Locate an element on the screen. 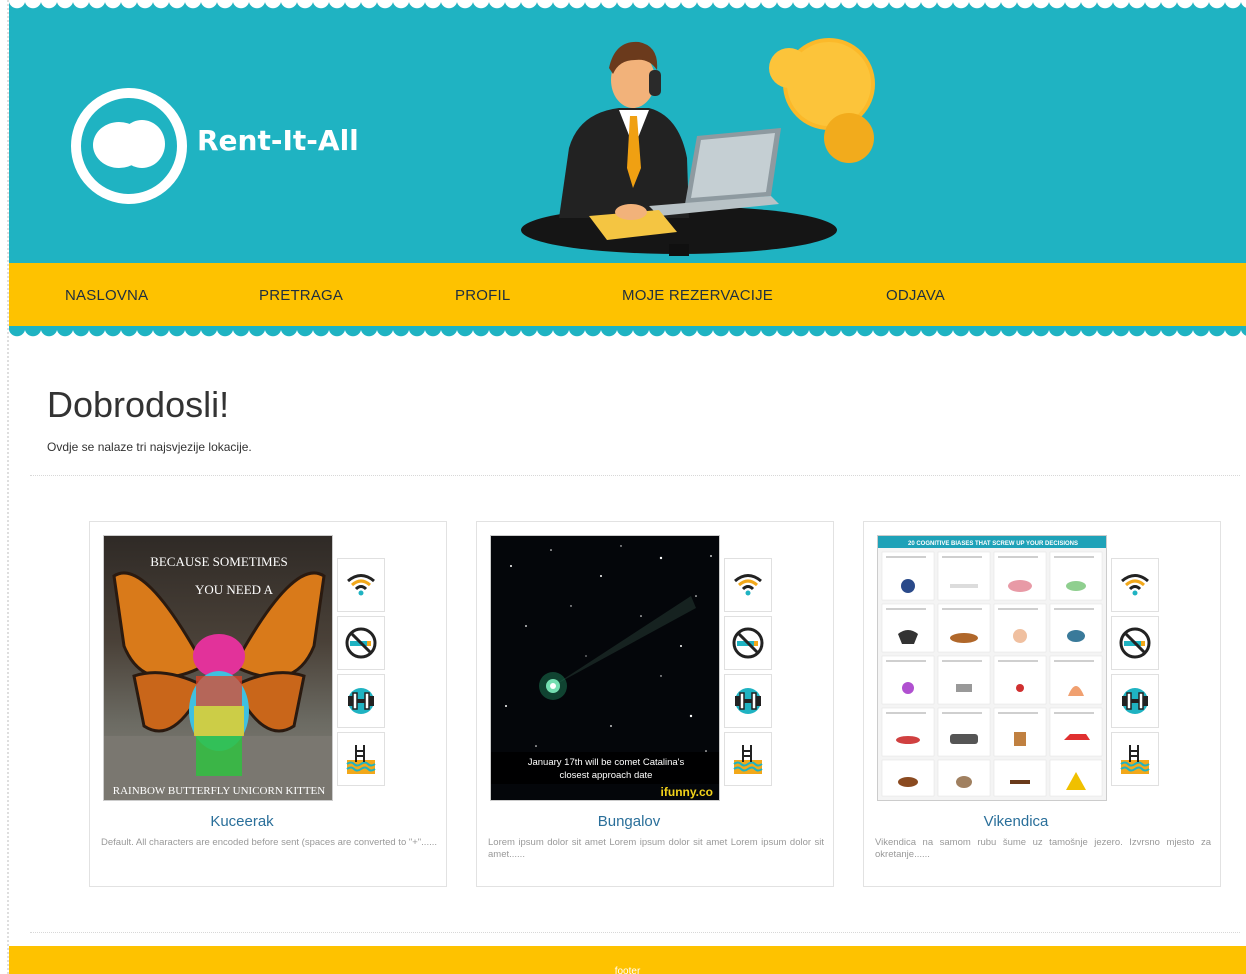  footer-divider is located at coordinates (635, 932).